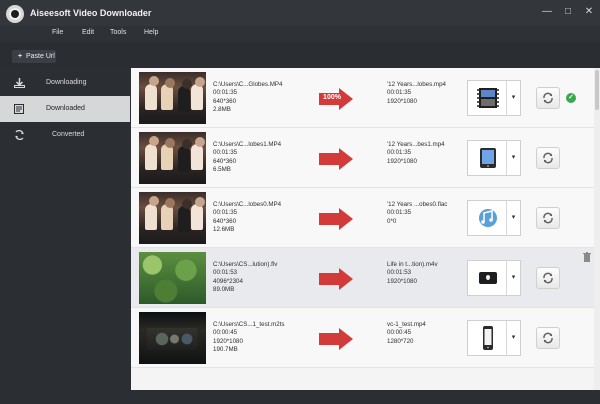  I want to click on sidebar-label-downloading: Downloading, so click(66, 82).